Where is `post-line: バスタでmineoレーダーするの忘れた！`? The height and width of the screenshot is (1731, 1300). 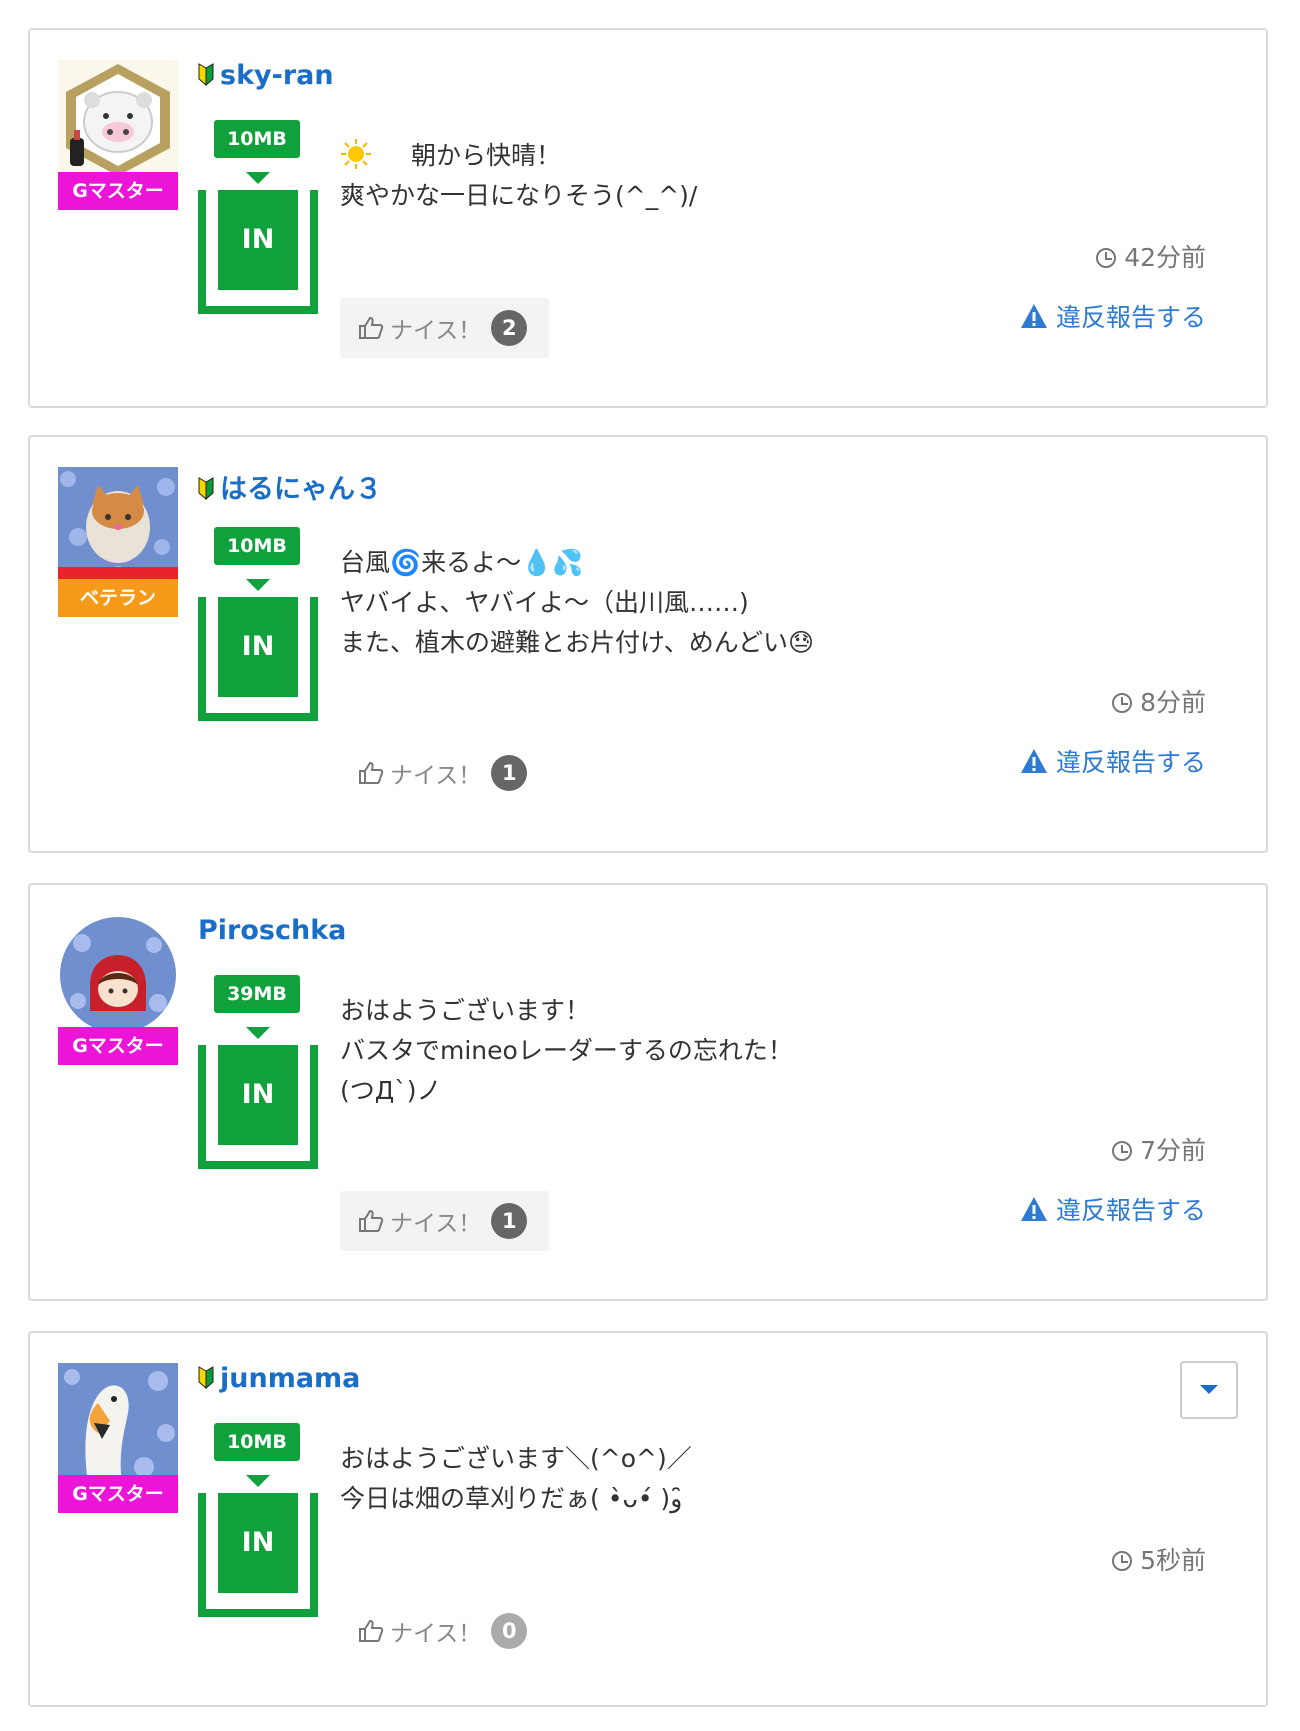
post-line: バスタでmineoレーダーするの忘れた！ is located at coordinates (566, 1050).